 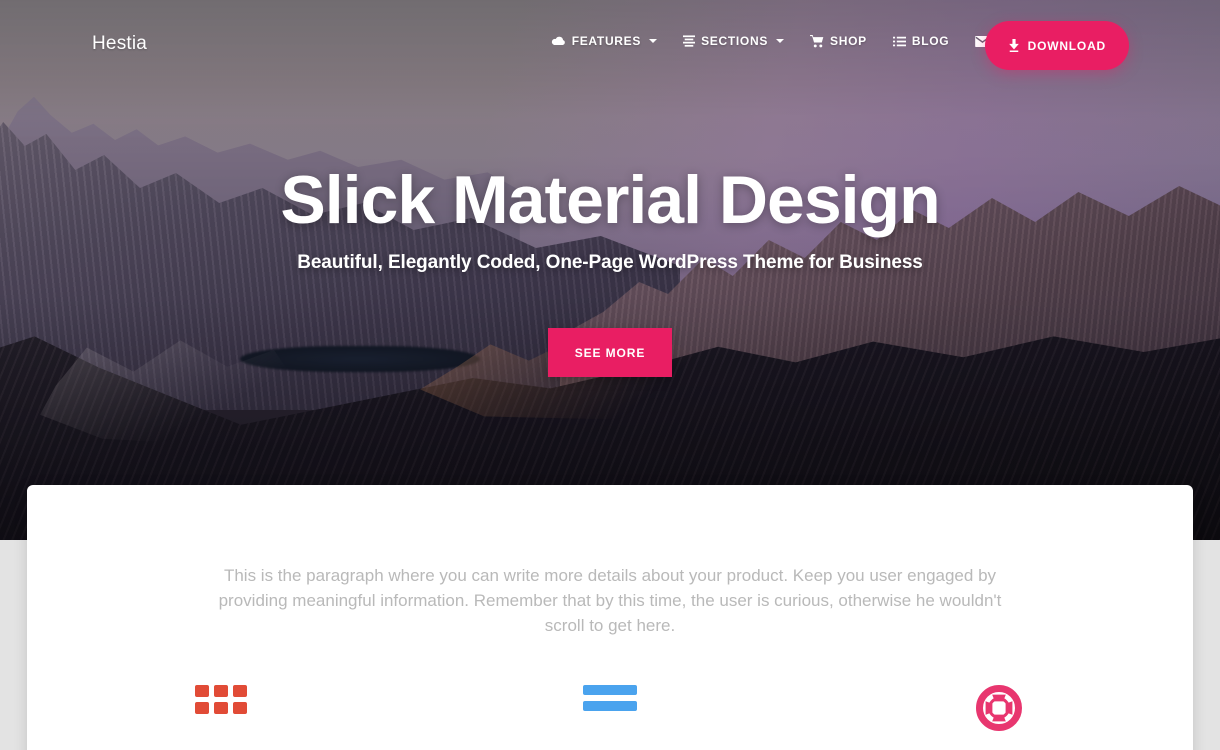 I want to click on nav-item-blog-label: BLOG, so click(x=930, y=41).